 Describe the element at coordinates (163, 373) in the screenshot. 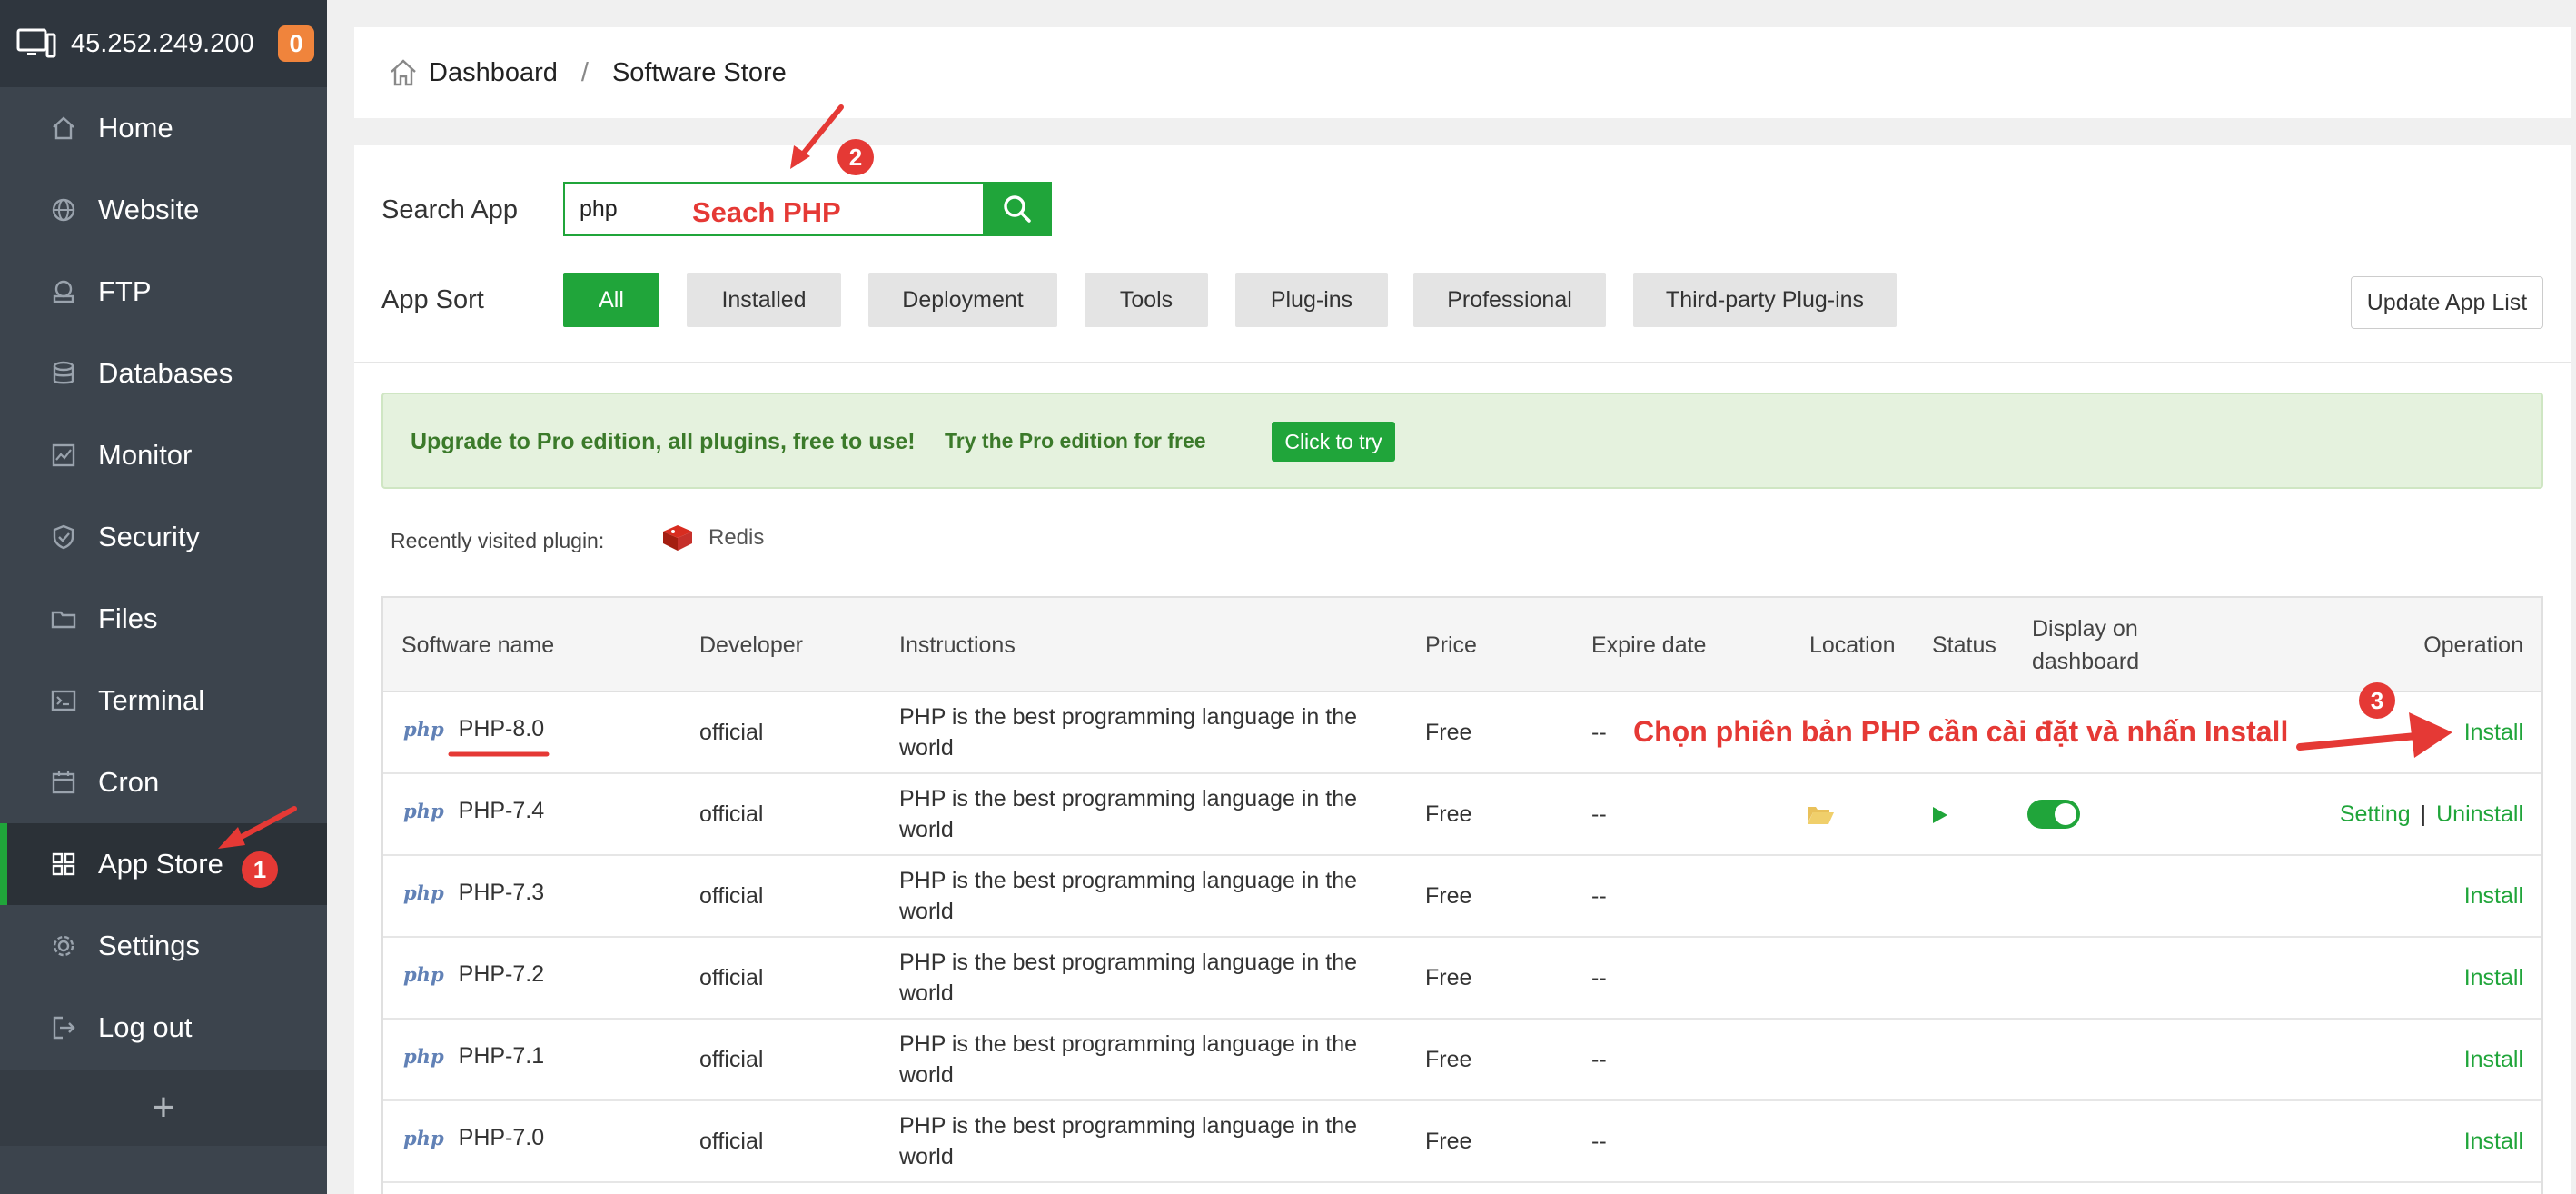

I see `sidebar-item-databases: Databases` at that location.